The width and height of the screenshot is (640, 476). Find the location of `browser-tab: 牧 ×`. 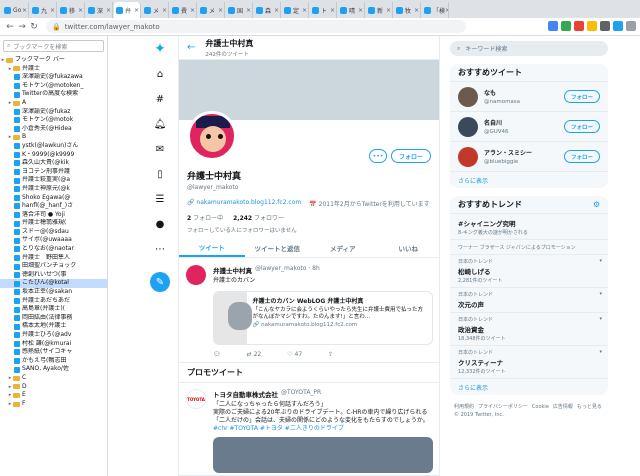

browser-tab: 牧 × is located at coordinates (407, 10).